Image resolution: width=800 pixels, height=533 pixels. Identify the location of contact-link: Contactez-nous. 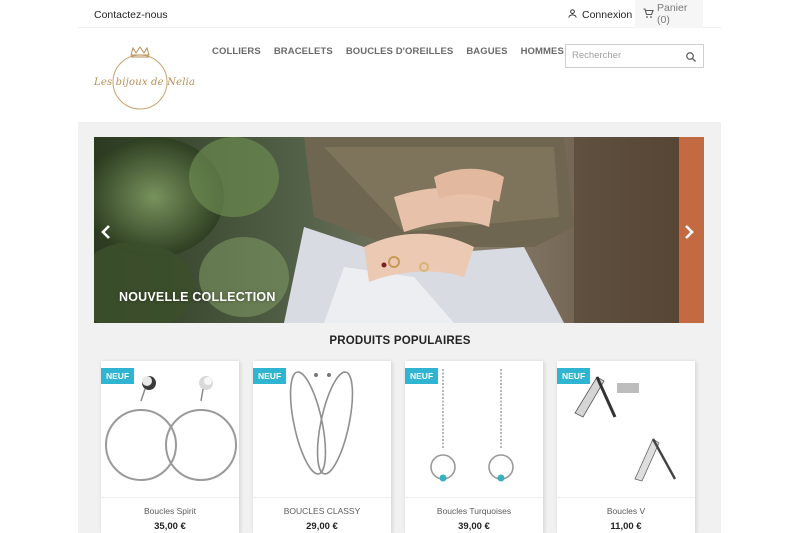
(131, 15).